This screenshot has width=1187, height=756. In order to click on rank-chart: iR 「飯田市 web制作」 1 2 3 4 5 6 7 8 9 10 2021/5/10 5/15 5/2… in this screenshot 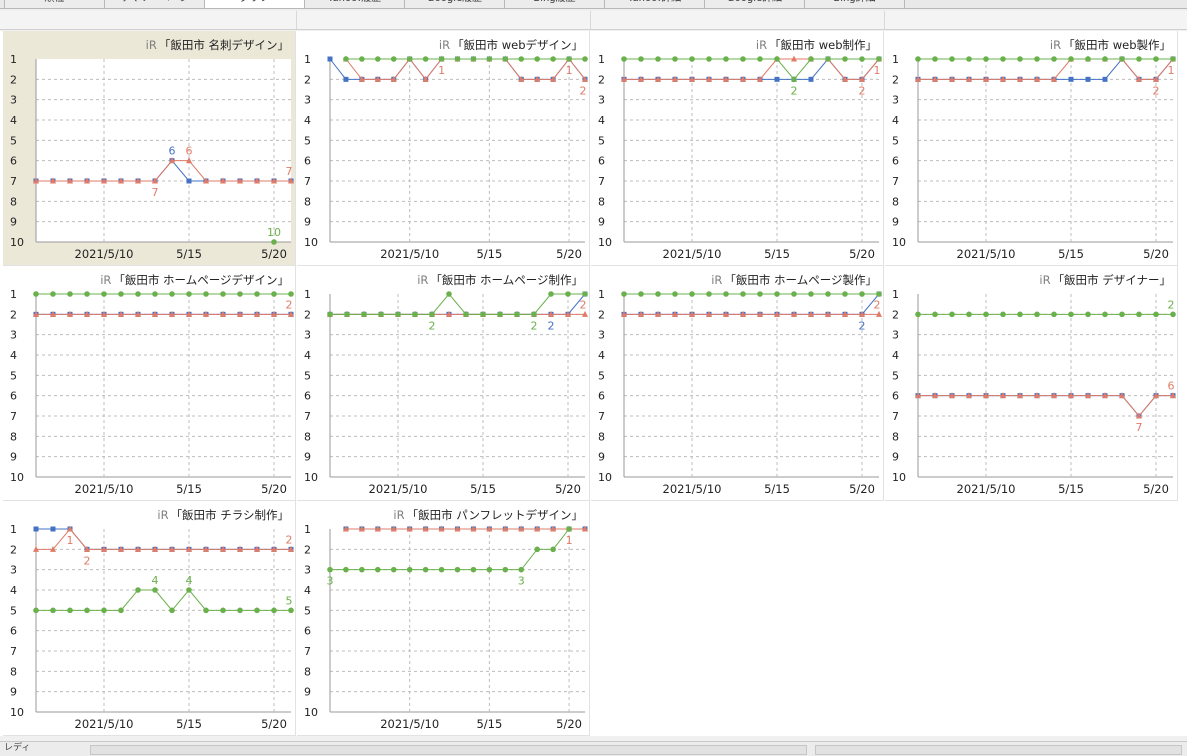, I will do `click(737, 148)`.